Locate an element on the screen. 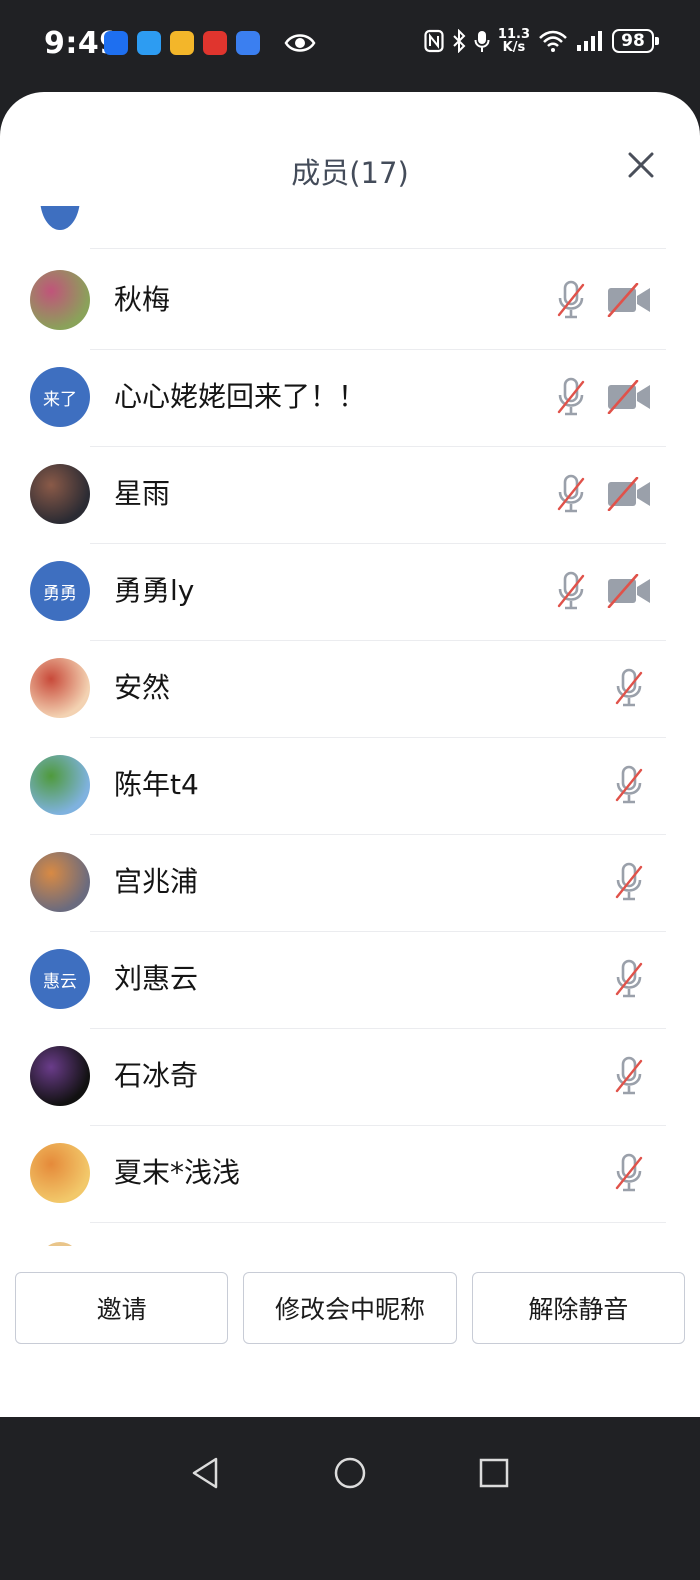 The image size is (700, 1580). member-name: 石冰奇 is located at coordinates (156, 1075).